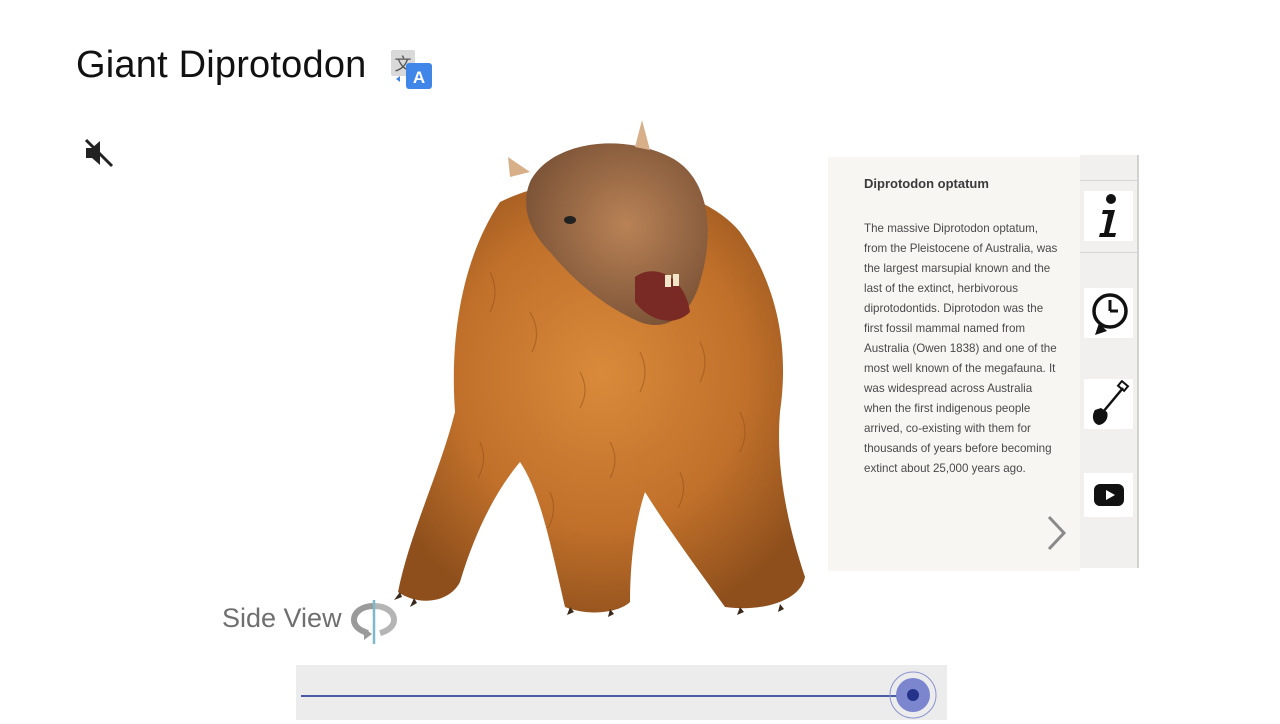 This screenshot has height=724, width=1280. Describe the element at coordinates (221, 65) in the screenshot. I see `page-title: Giant Diprotodon` at that location.